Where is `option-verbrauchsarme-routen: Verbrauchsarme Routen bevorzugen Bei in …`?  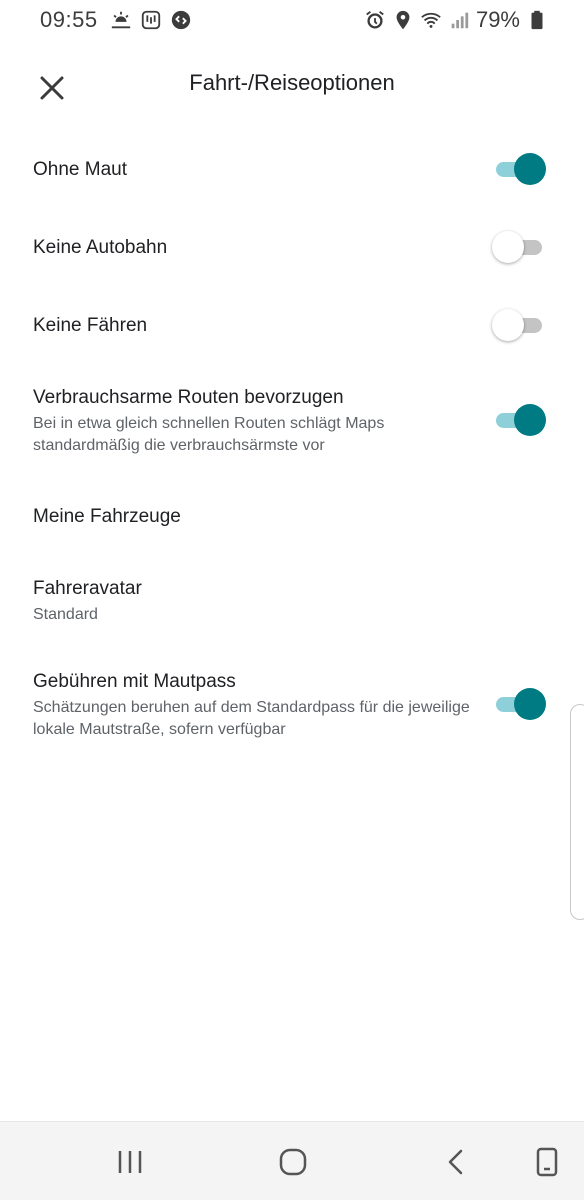 option-verbrauchsarme-routen: Verbrauchsarme Routen bevorzugen Bei in … is located at coordinates (292, 425).